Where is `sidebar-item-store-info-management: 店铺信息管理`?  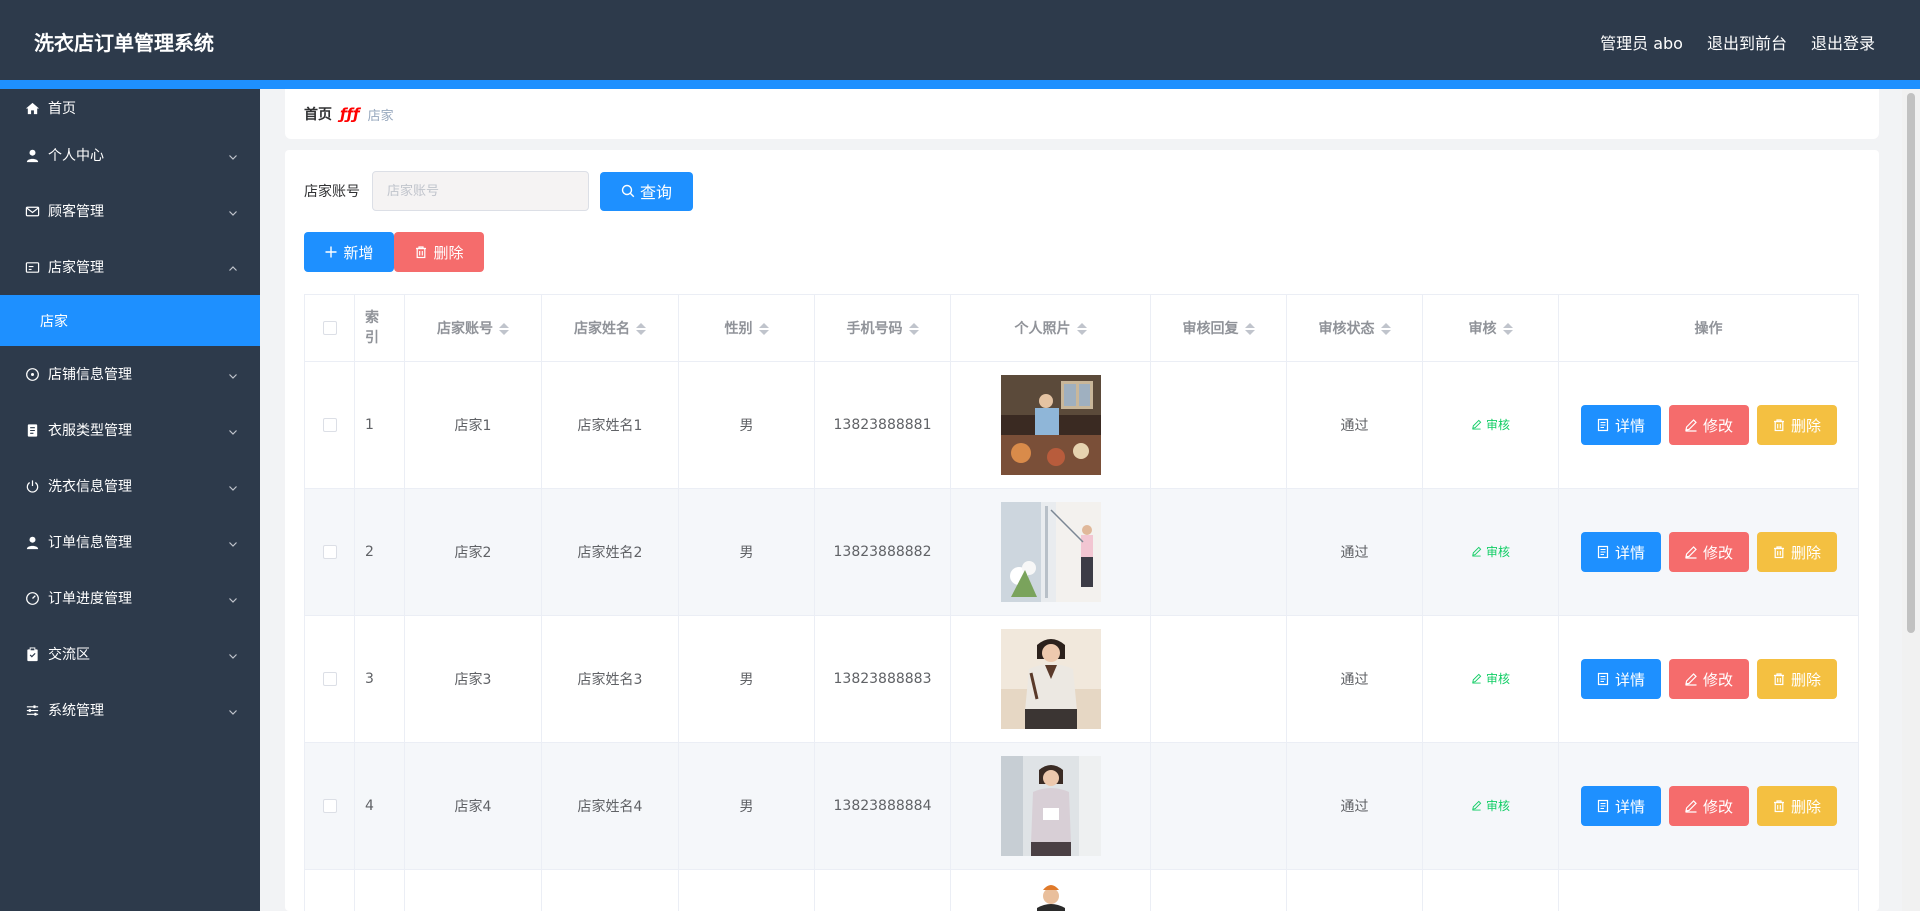 sidebar-item-store-info-management: 店铺信息管理 is located at coordinates (130, 374).